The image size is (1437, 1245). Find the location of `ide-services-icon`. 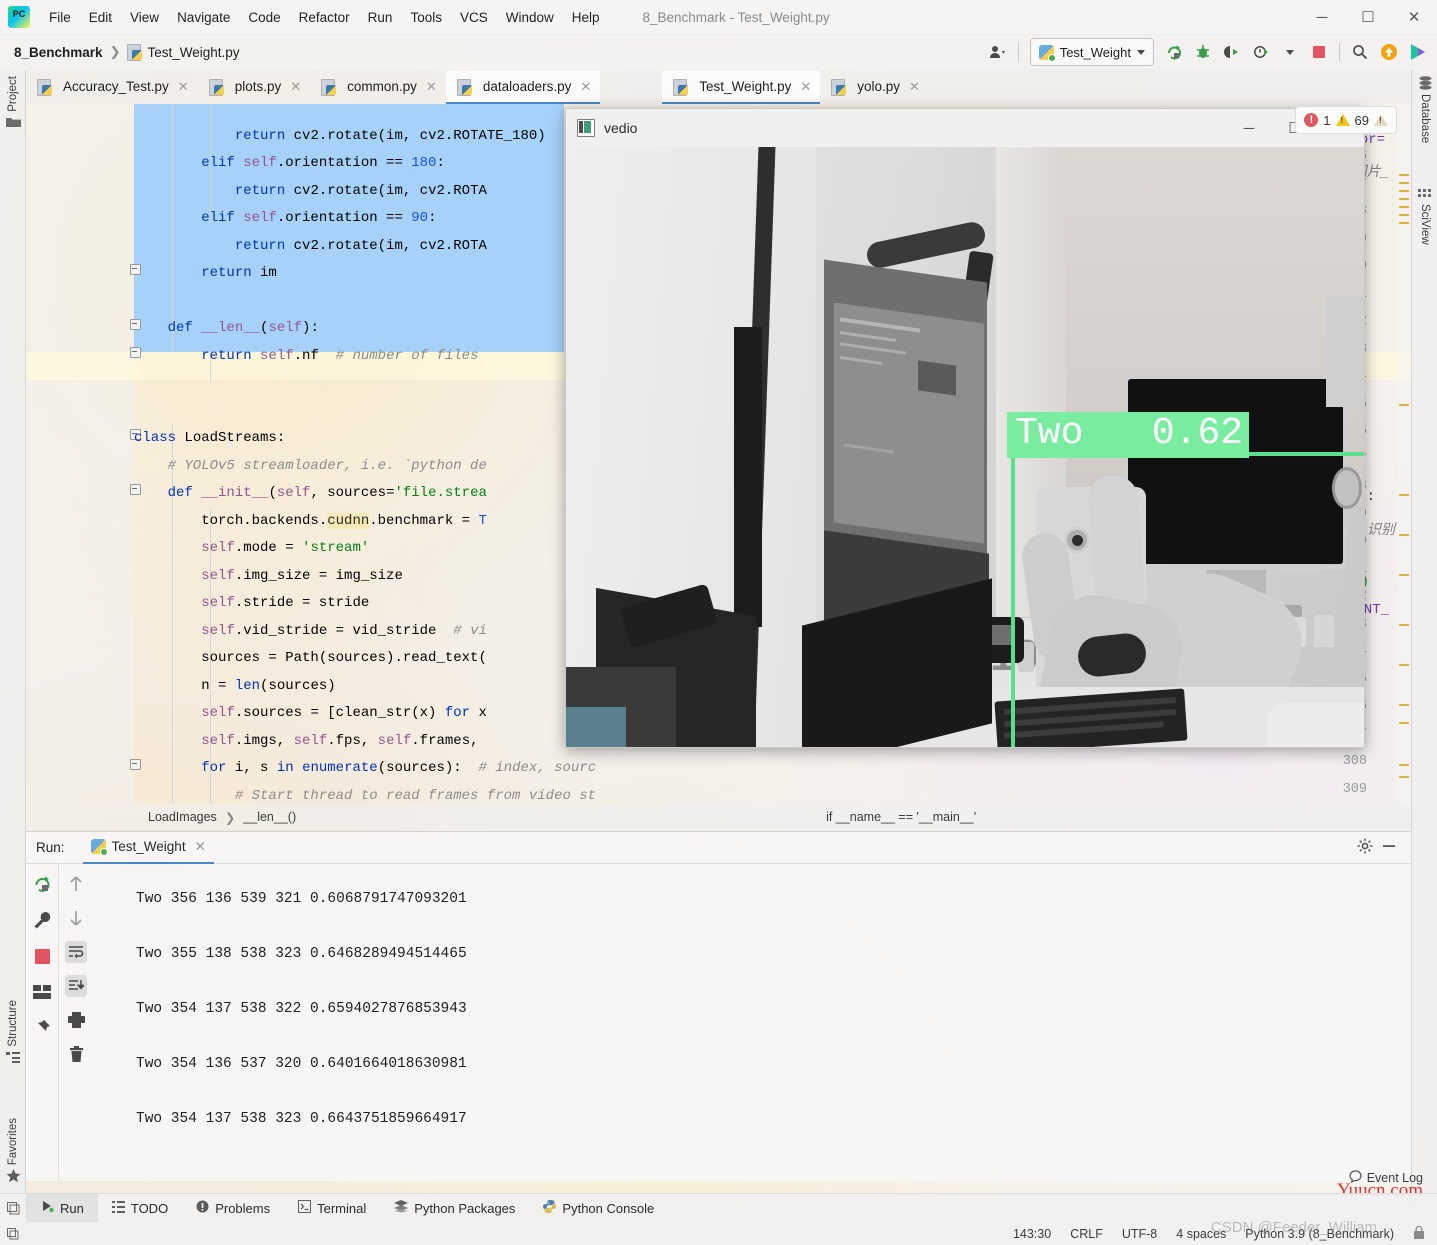

ide-services-icon is located at coordinates (1418, 52).